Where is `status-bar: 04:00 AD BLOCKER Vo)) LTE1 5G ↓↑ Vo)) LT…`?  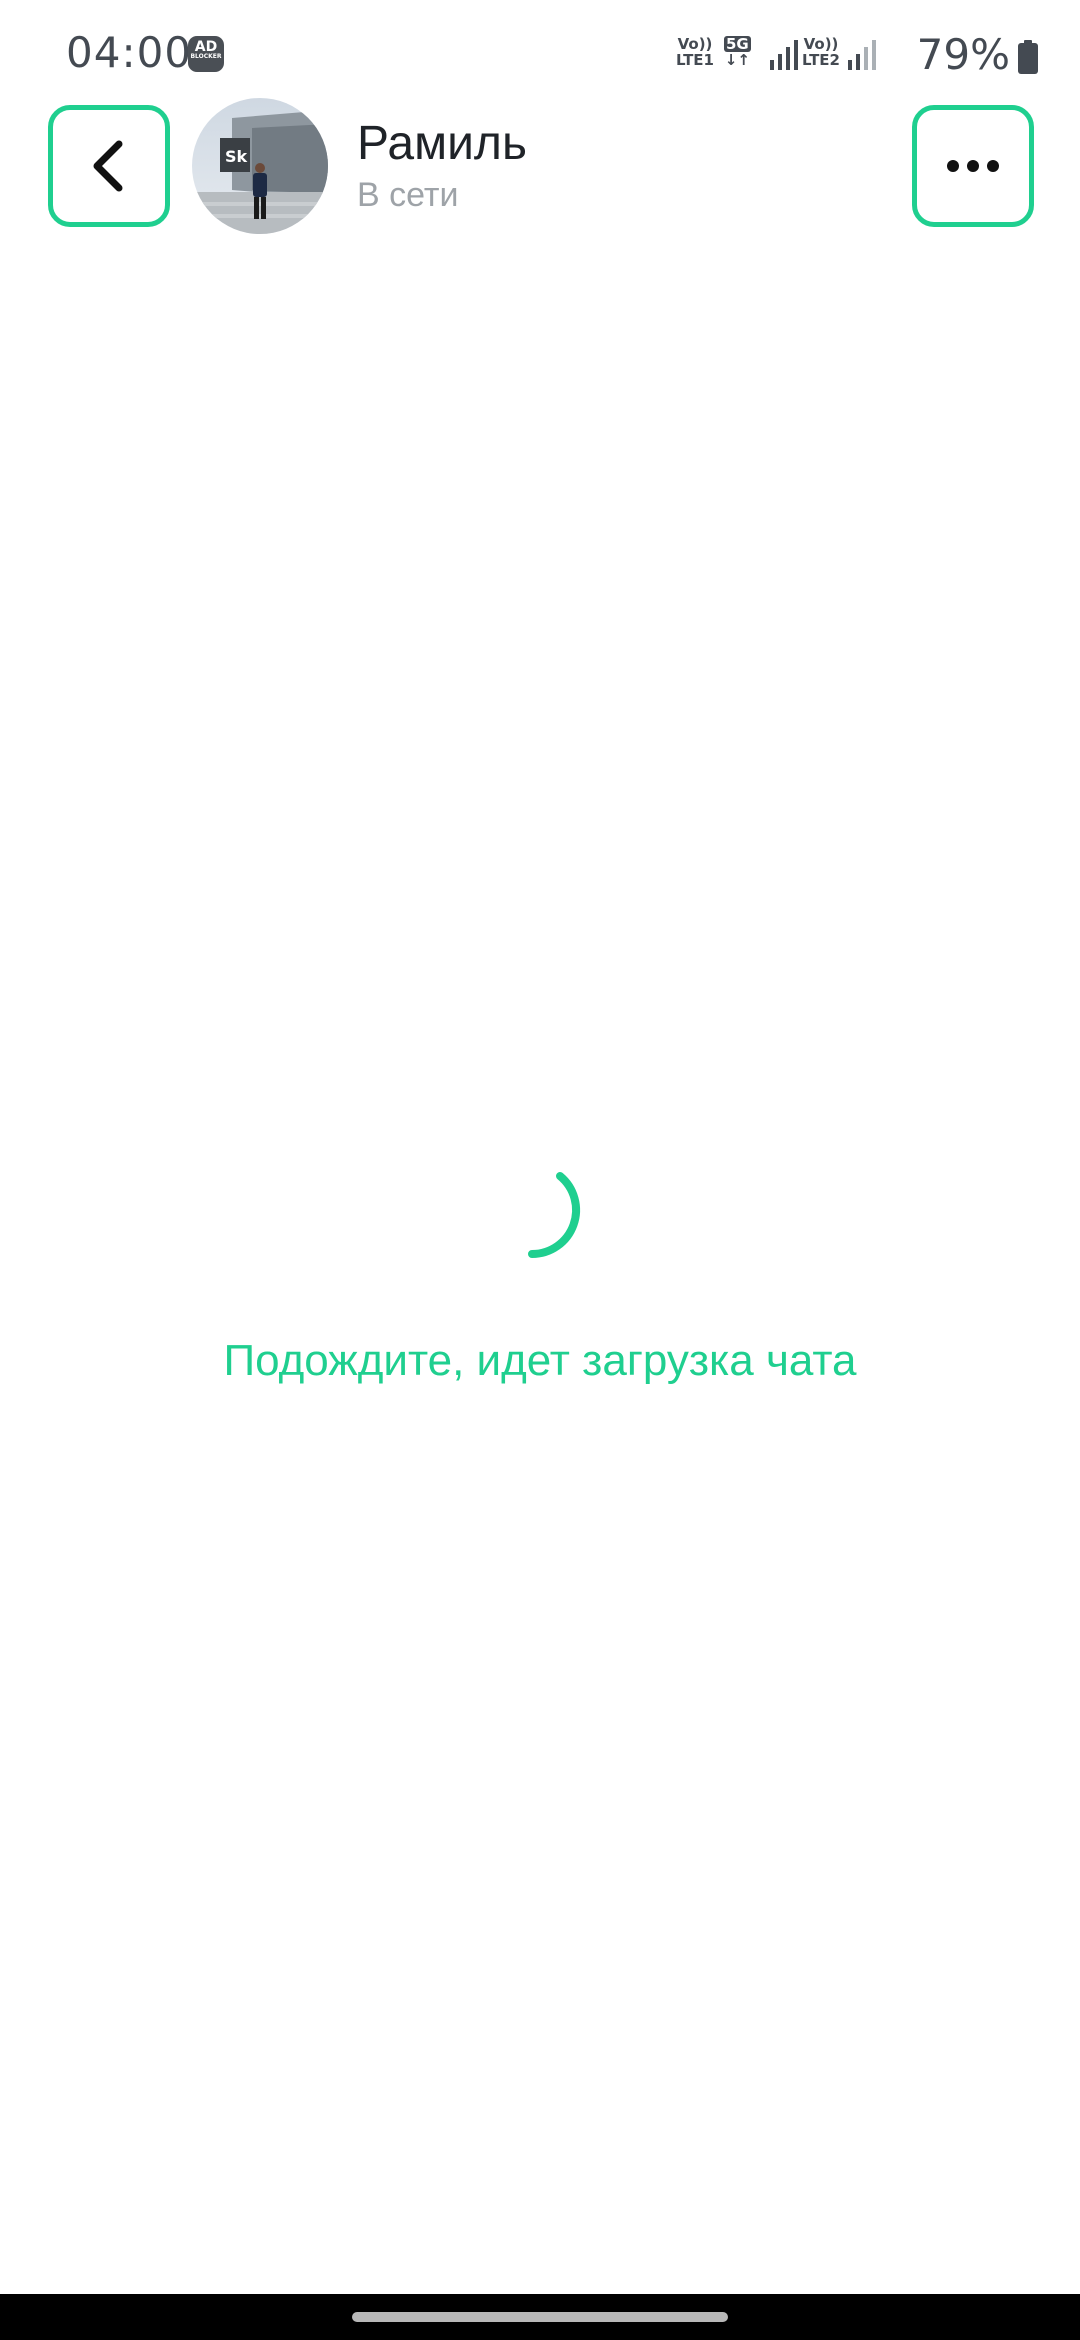
status-bar: 04:00 AD BLOCKER Vo)) LTE1 5G ↓↑ Vo)) LT… is located at coordinates (540, 50).